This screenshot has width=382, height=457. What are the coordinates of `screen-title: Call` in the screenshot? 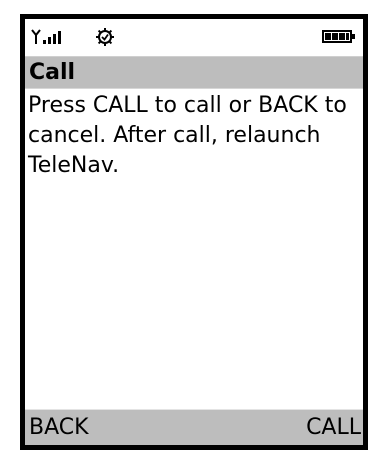 It's located at (52, 72).